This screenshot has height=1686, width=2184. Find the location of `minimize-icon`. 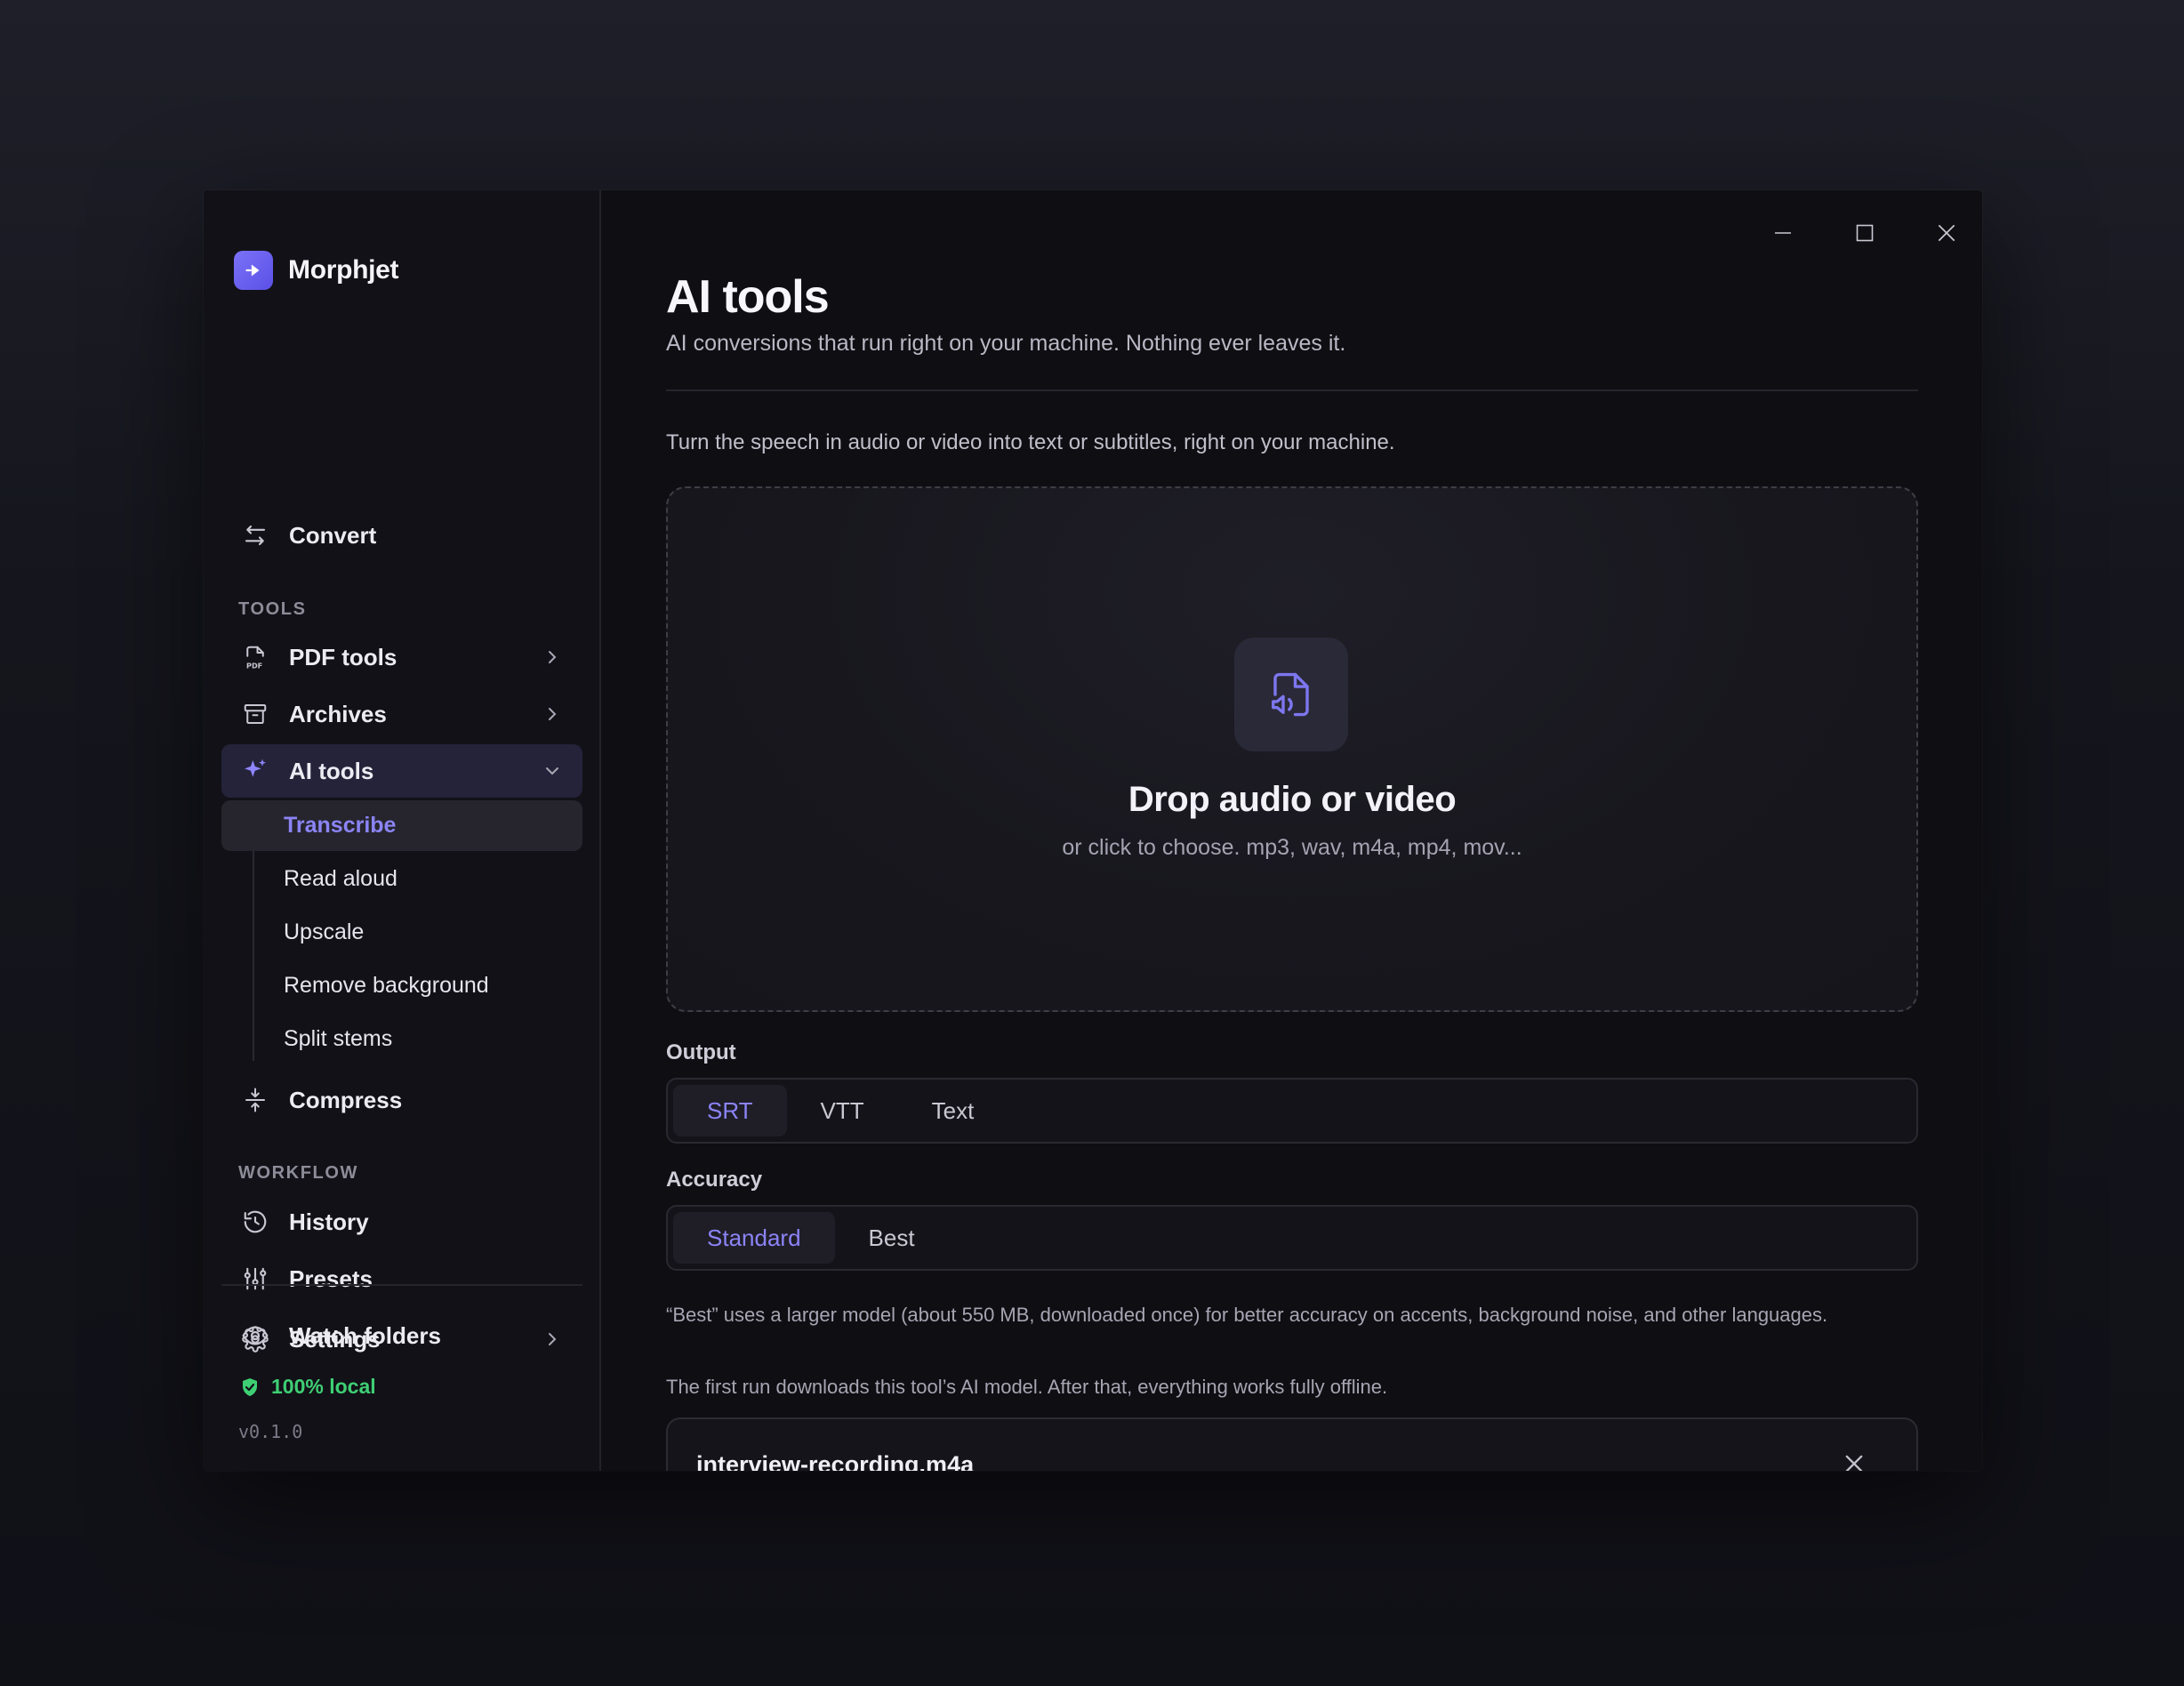

minimize-icon is located at coordinates (1783, 233).